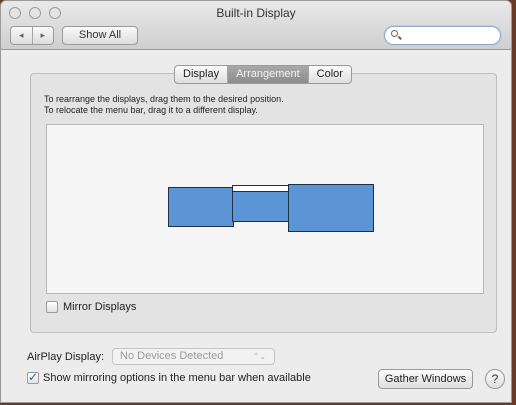 The image size is (516, 405). I want to click on back-arrow-icon: ◂, so click(22, 35).